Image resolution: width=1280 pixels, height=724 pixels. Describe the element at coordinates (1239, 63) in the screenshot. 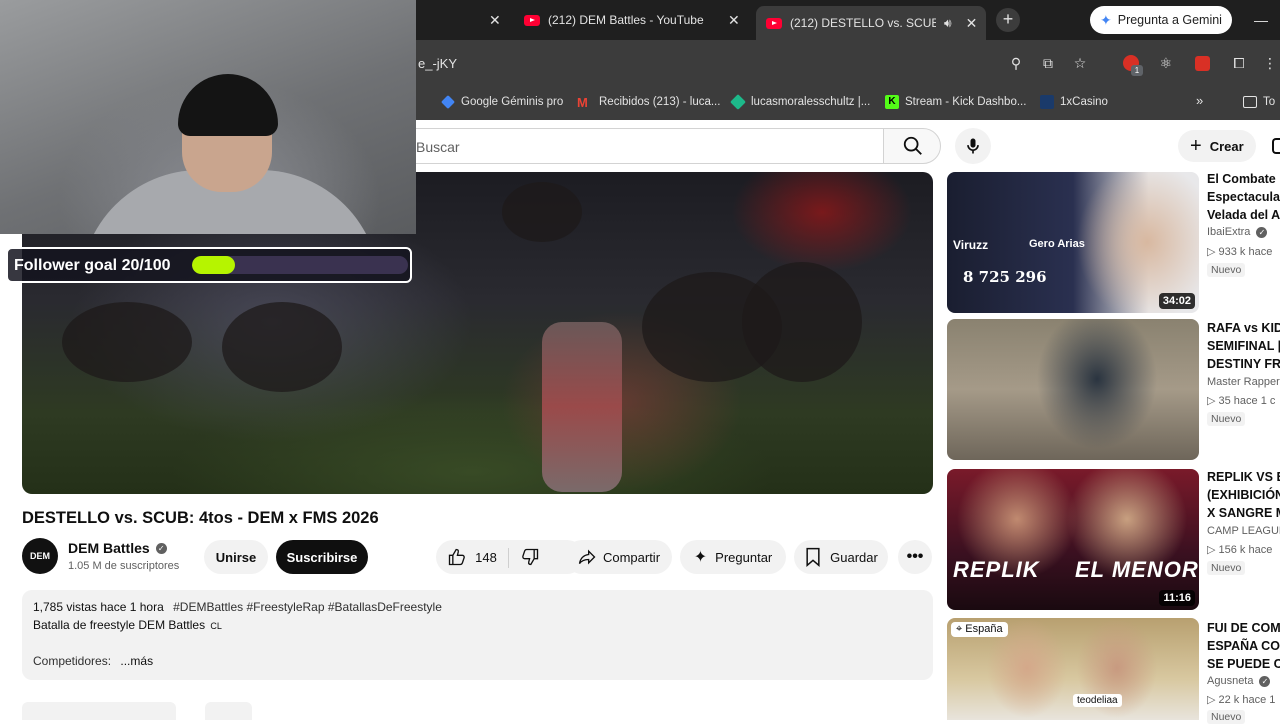

I see `extensions-puzzle-icon: ⧠` at that location.